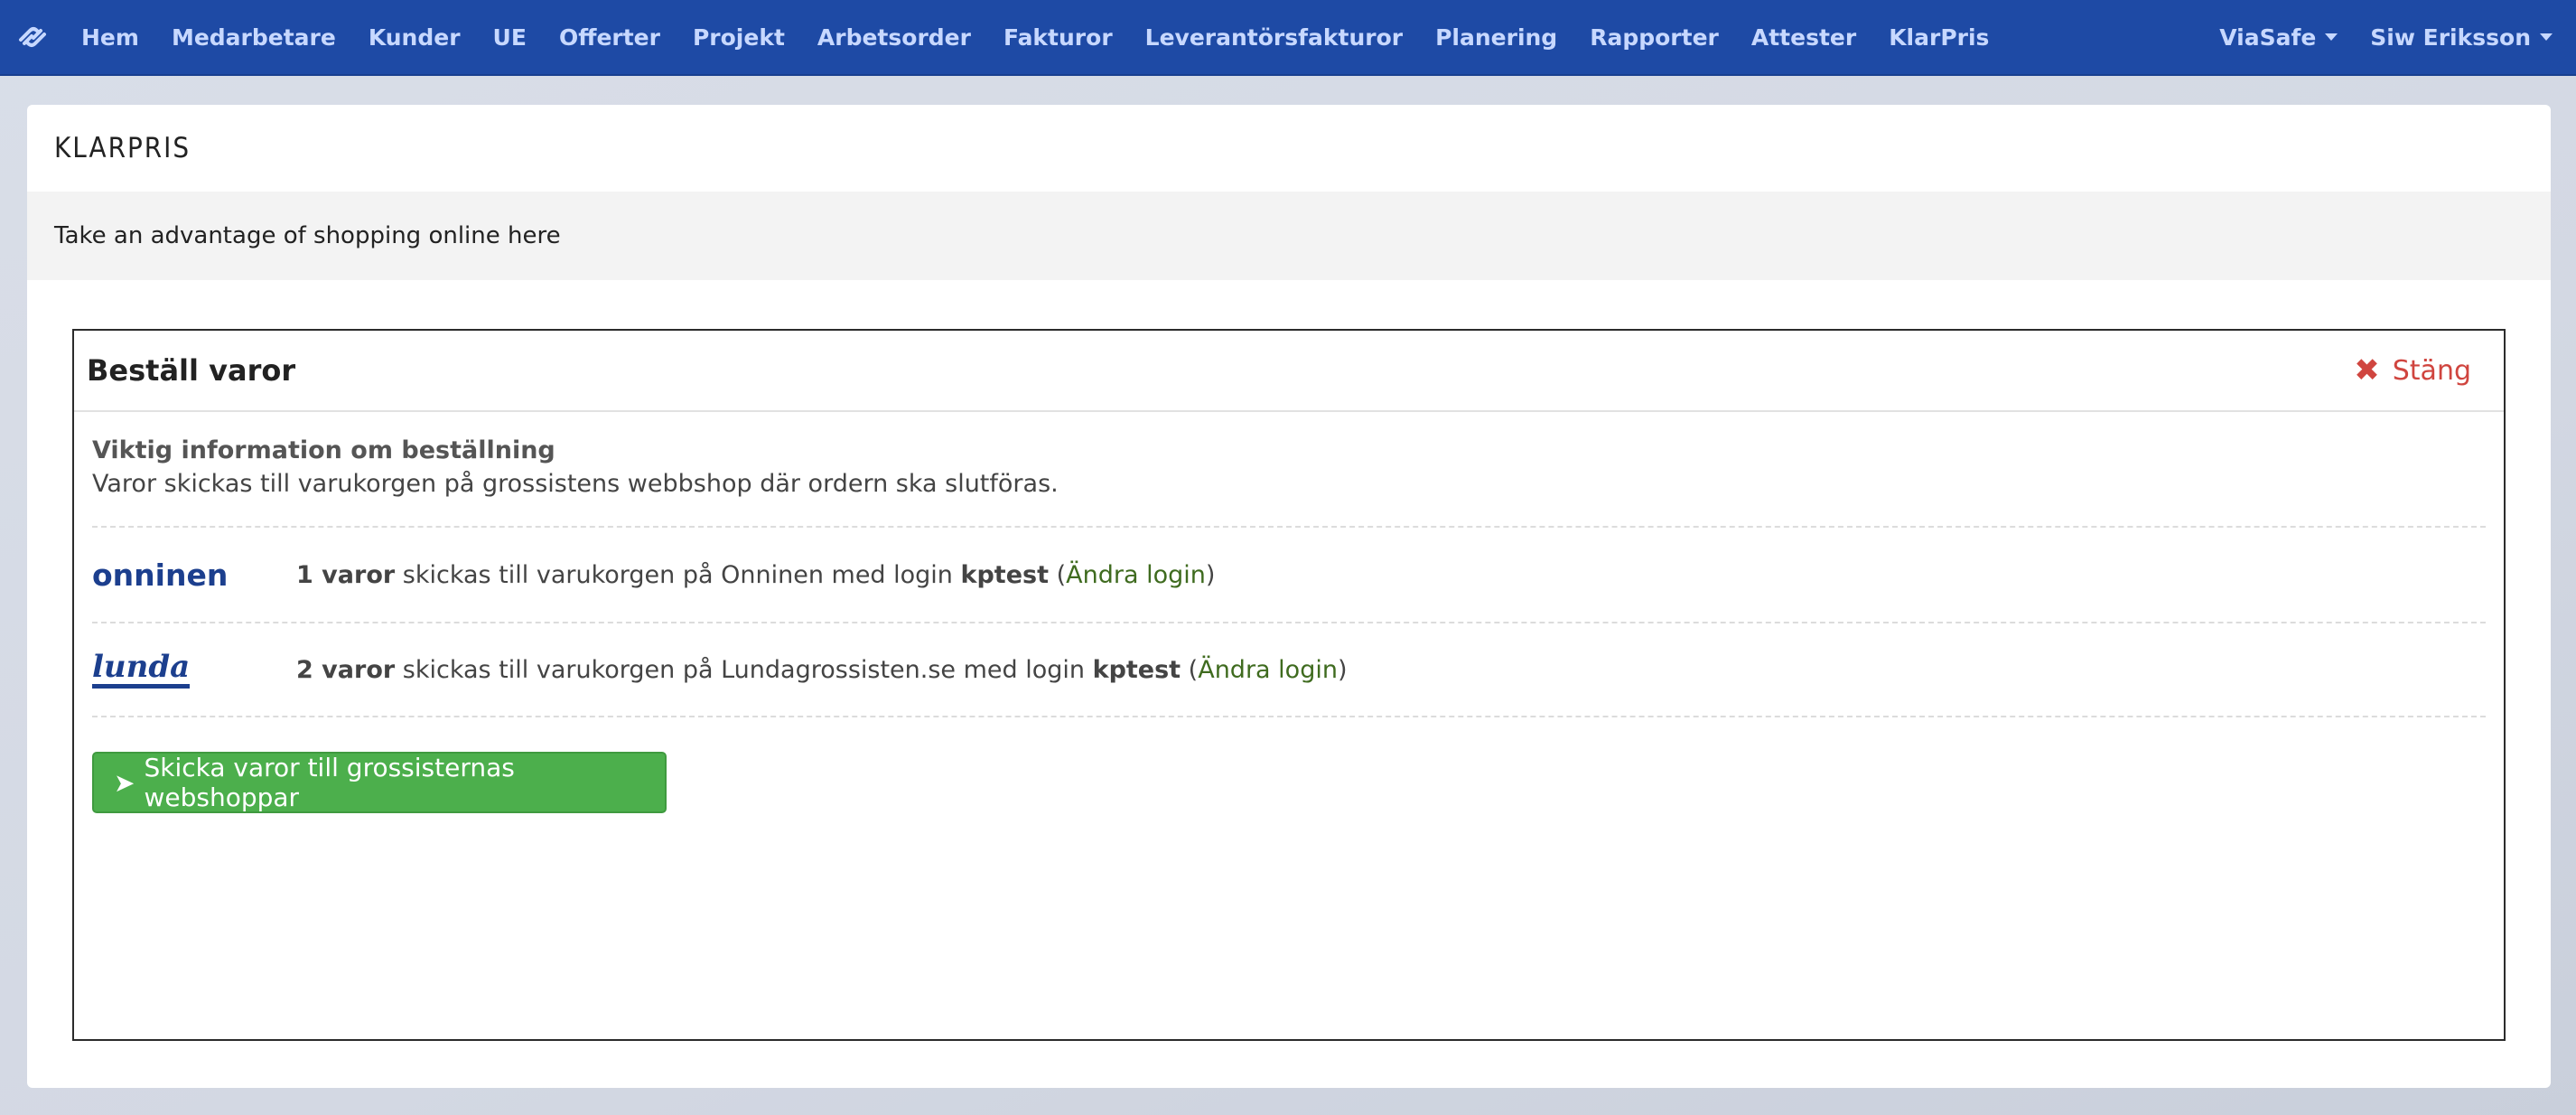  Describe the element at coordinates (122, 148) in the screenshot. I see `page-title: KLARPRIS` at that location.